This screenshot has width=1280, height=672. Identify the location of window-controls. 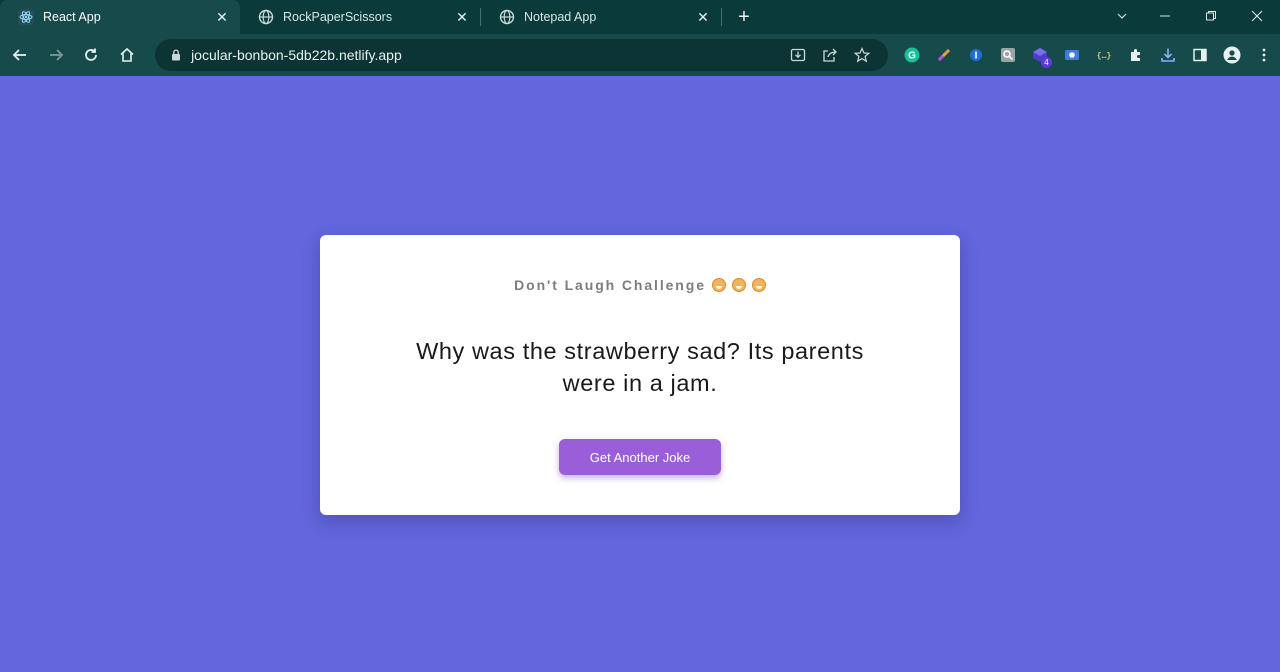
(1191, 16).